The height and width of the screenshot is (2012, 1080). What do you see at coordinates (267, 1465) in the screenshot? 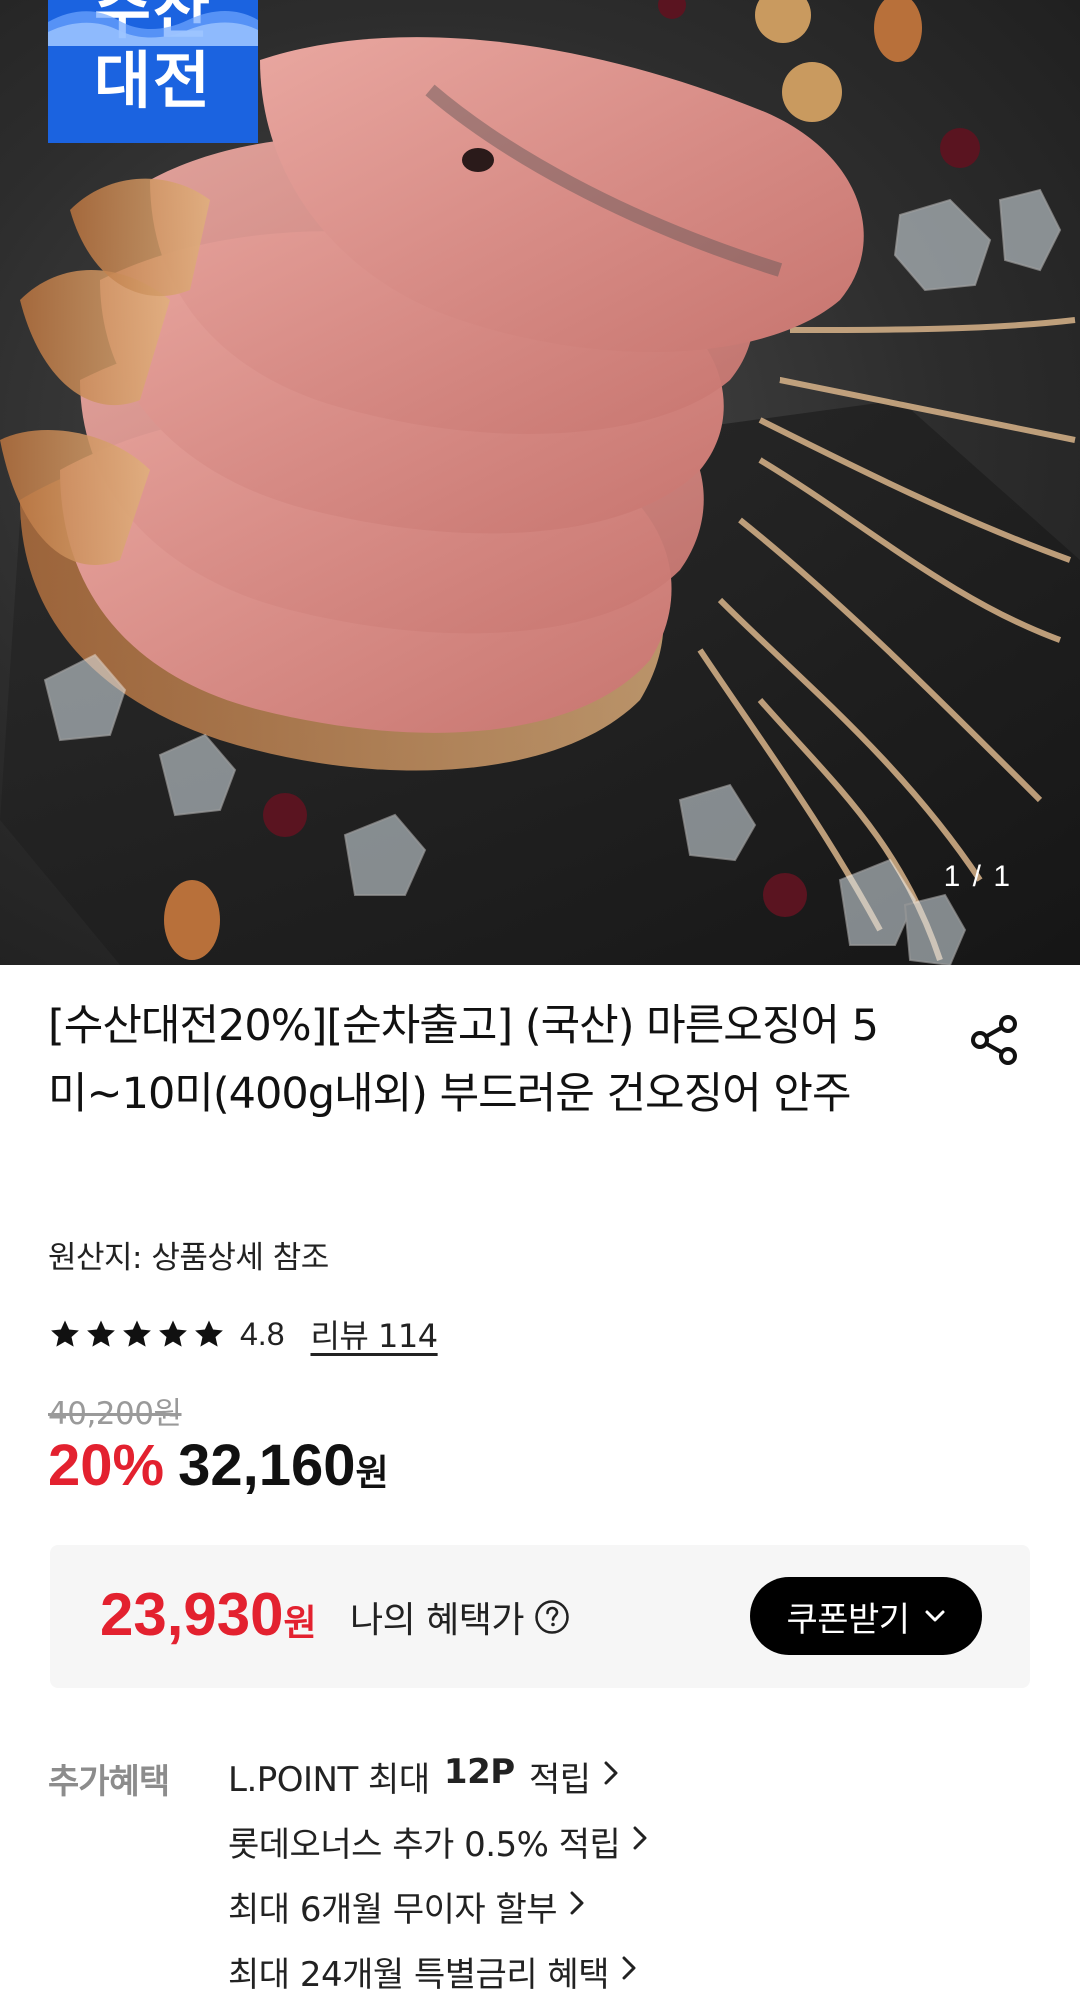
I see `sale-price: 32,160` at bounding box center [267, 1465].